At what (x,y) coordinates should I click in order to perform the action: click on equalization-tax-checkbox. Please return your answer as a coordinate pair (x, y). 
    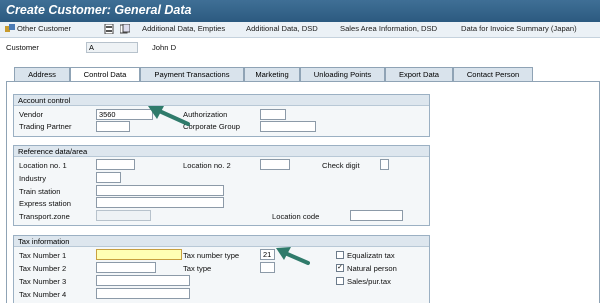
    Looking at the image, I should click on (340, 255).